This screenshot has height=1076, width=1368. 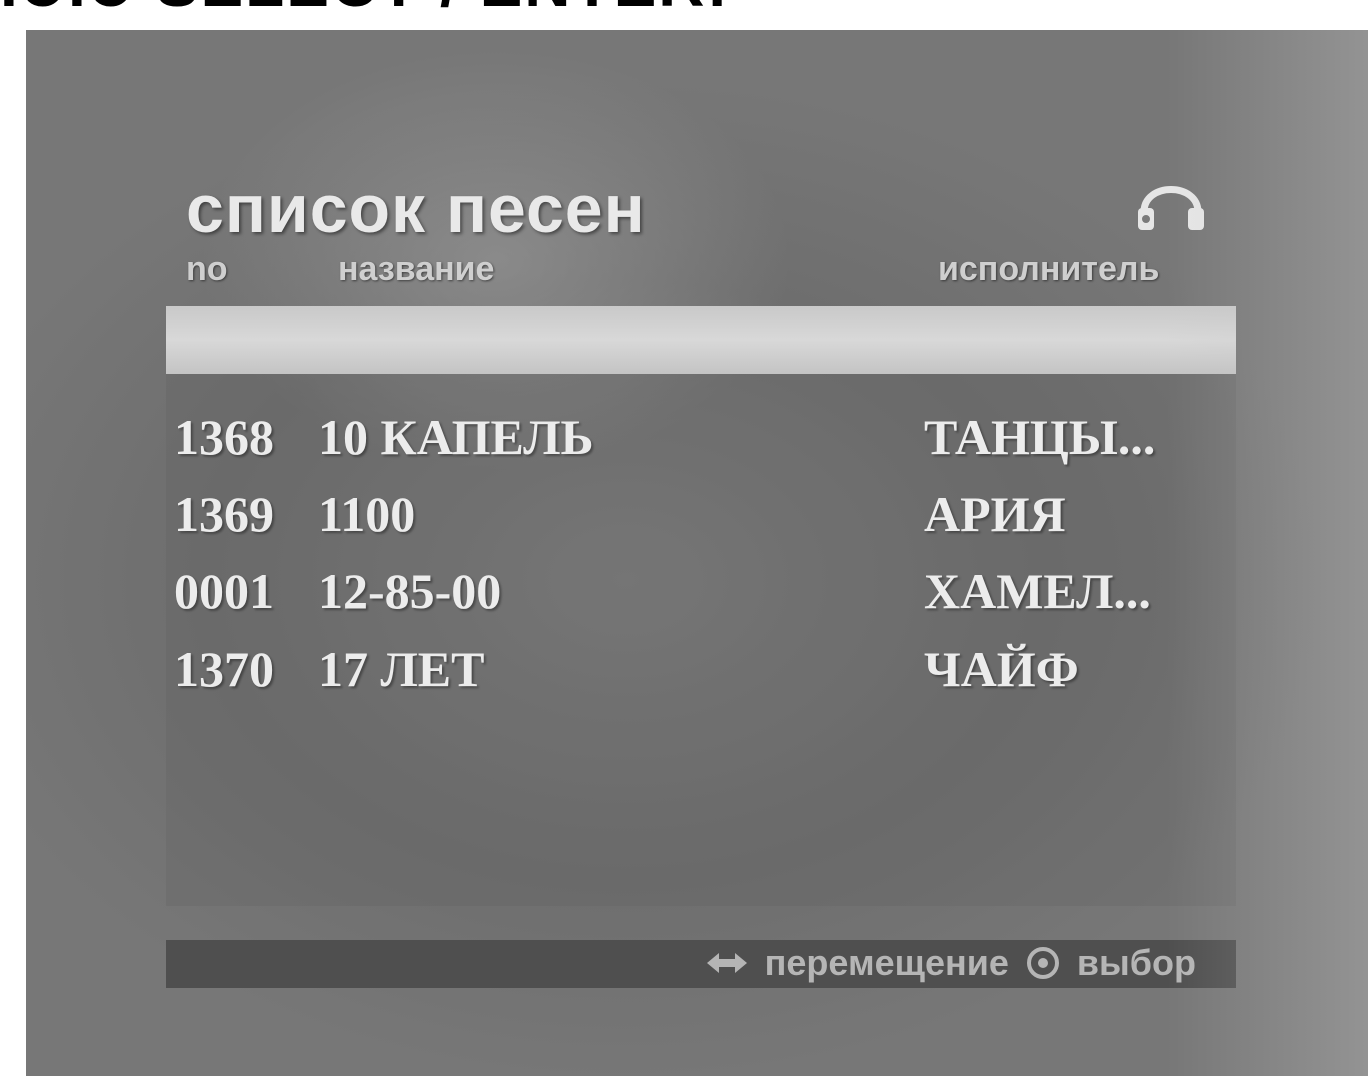 I want to click on arrows-icon, so click(x=726, y=963).